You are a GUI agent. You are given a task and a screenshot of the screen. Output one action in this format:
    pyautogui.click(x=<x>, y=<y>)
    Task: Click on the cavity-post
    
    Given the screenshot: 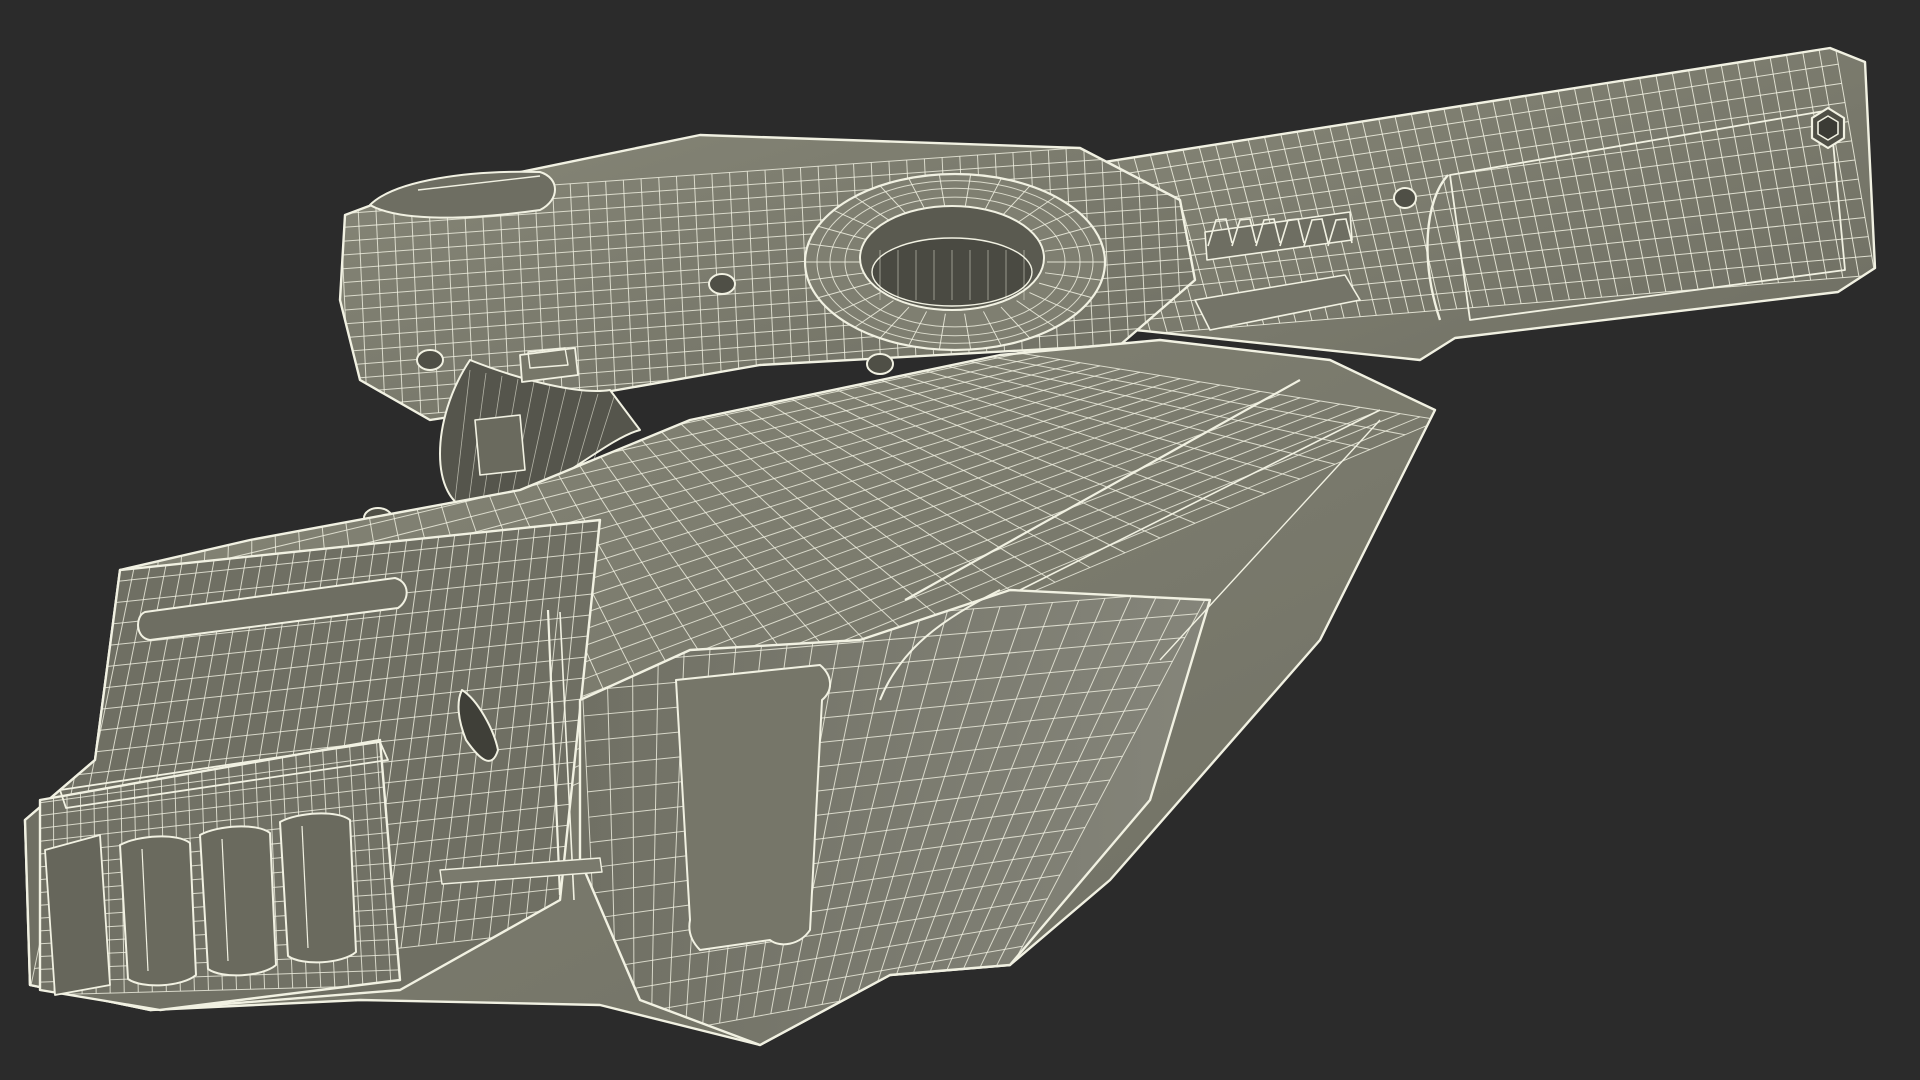 What is the action you would take?
    pyautogui.click(x=500, y=445)
    